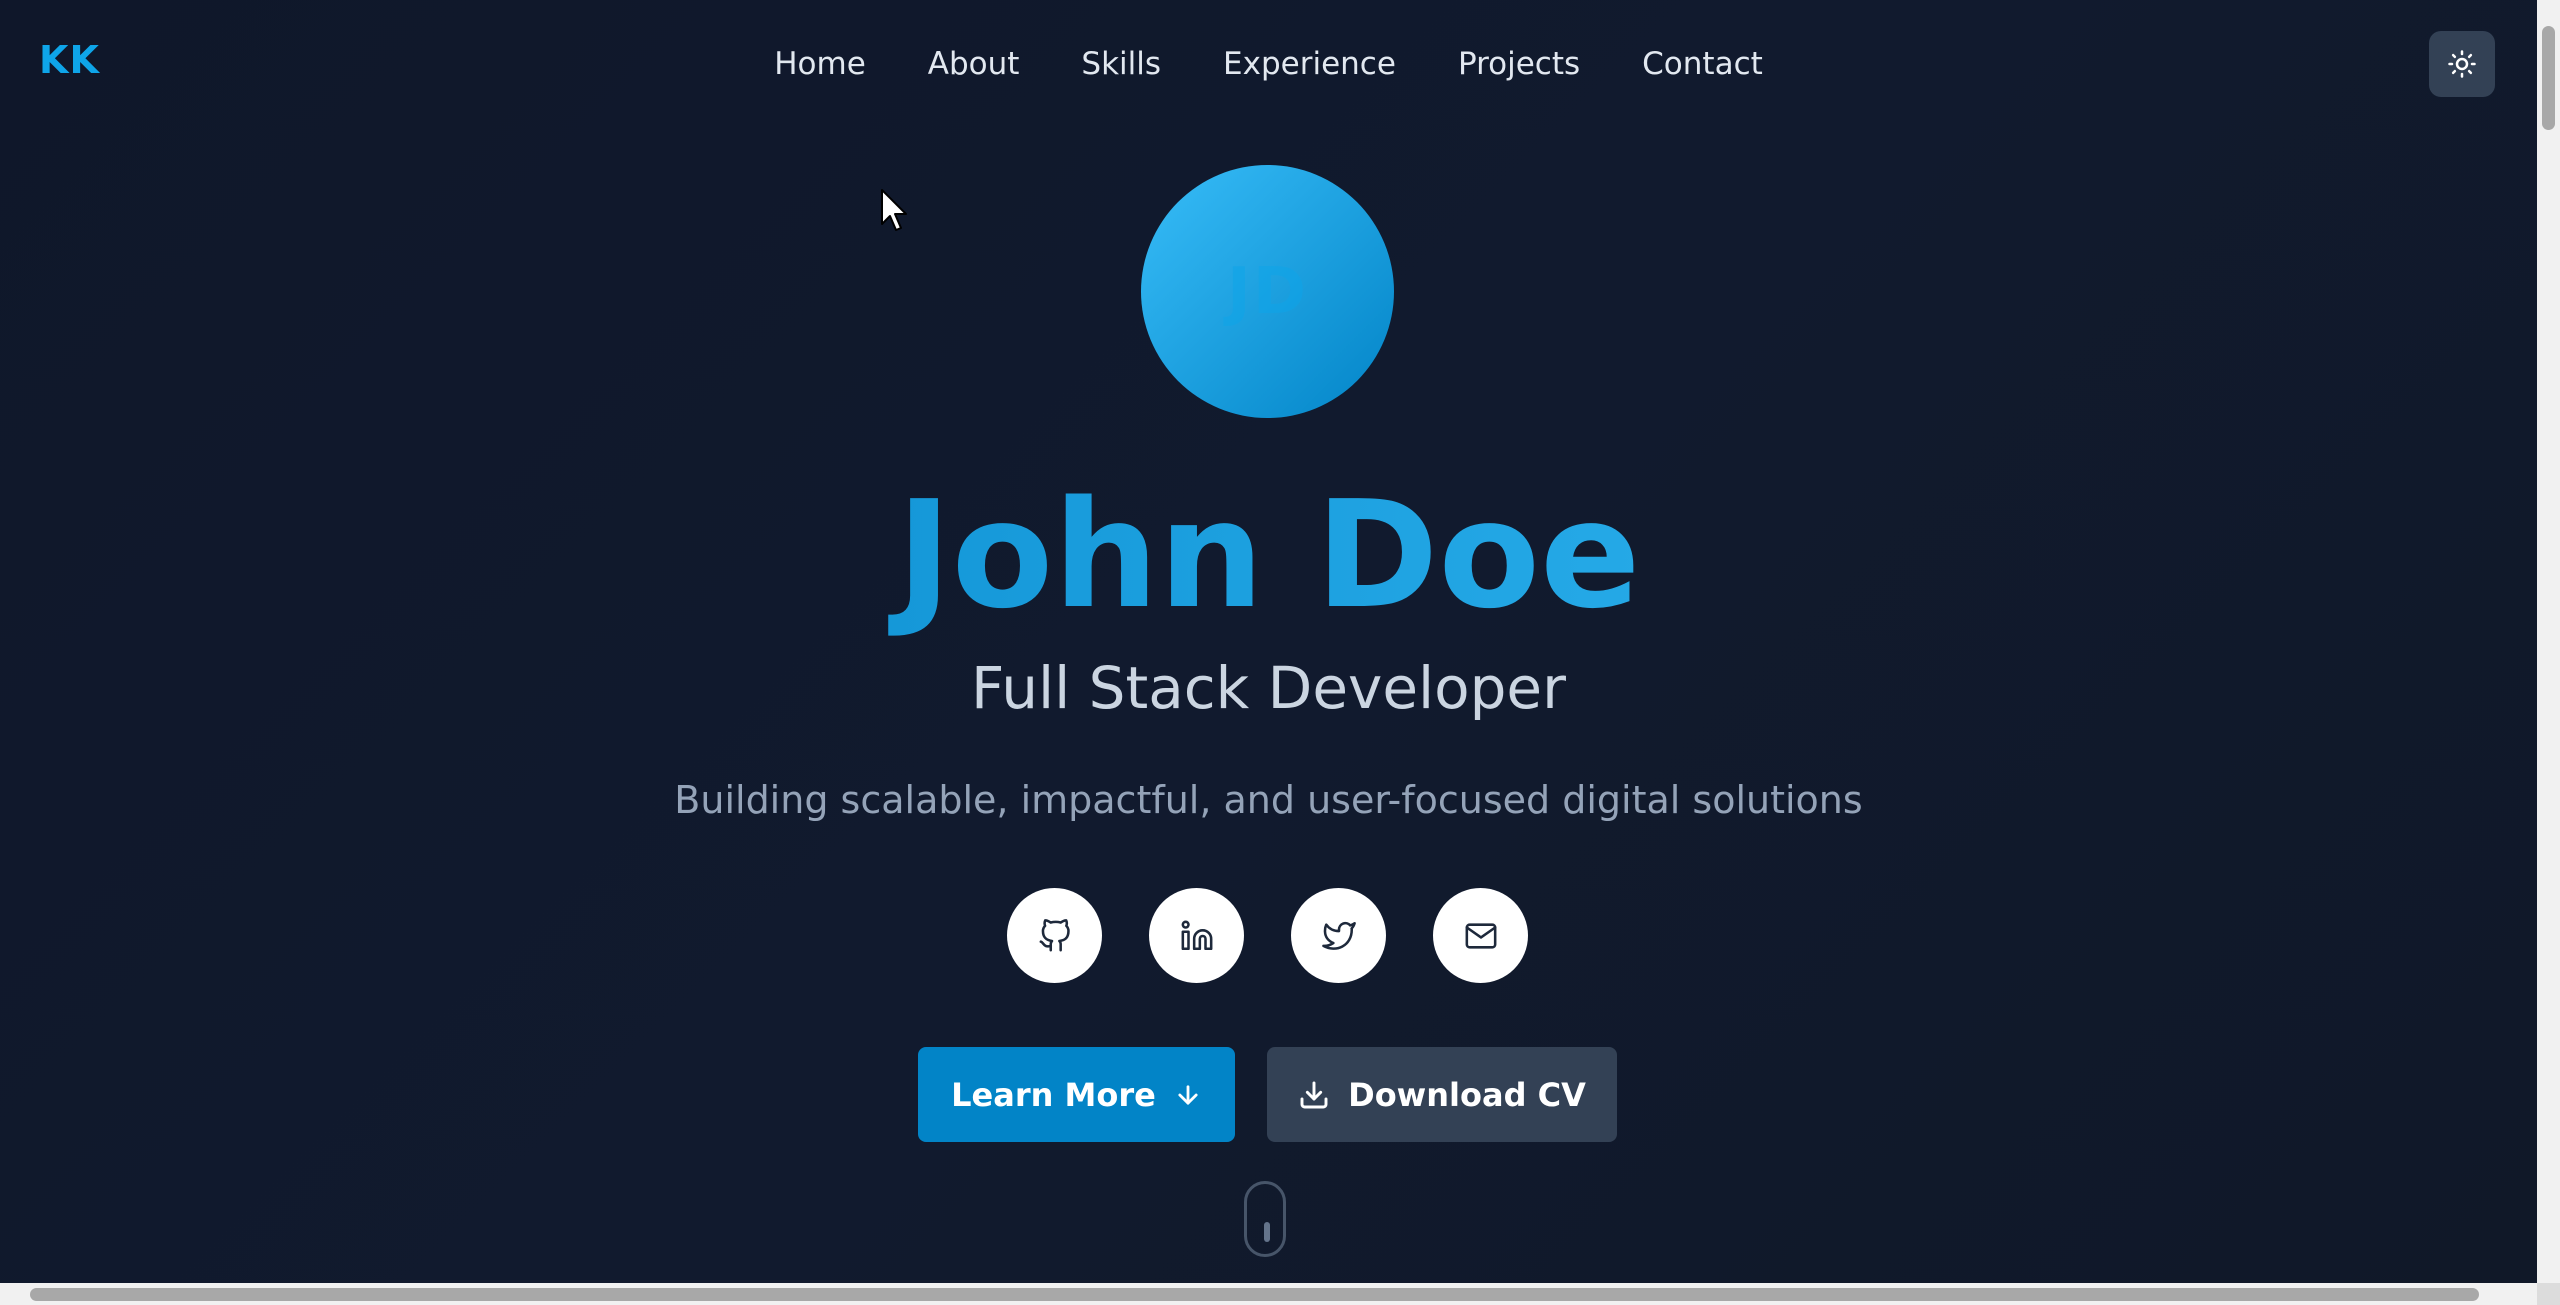 This screenshot has width=2560, height=1305. I want to click on learn-more-label: Learn More, so click(1053, 1094).